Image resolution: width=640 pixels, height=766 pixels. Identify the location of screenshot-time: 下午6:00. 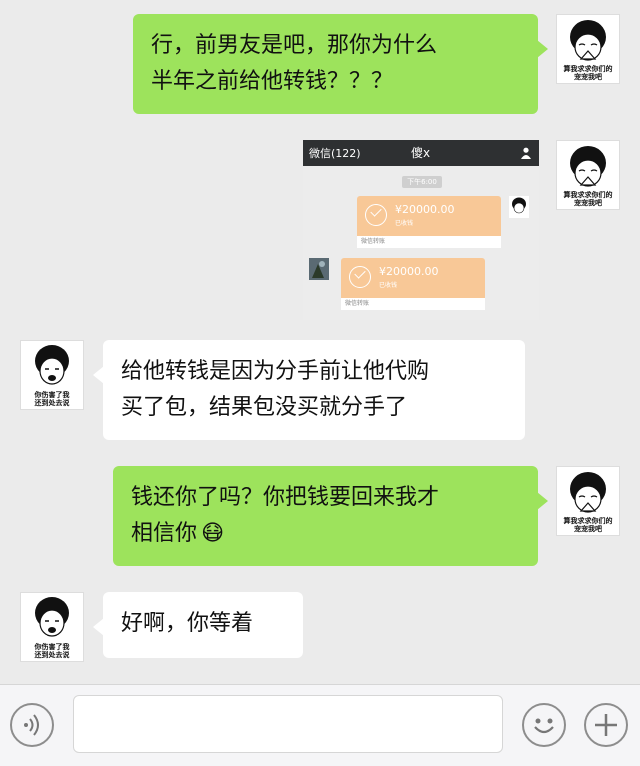
(422, 182).